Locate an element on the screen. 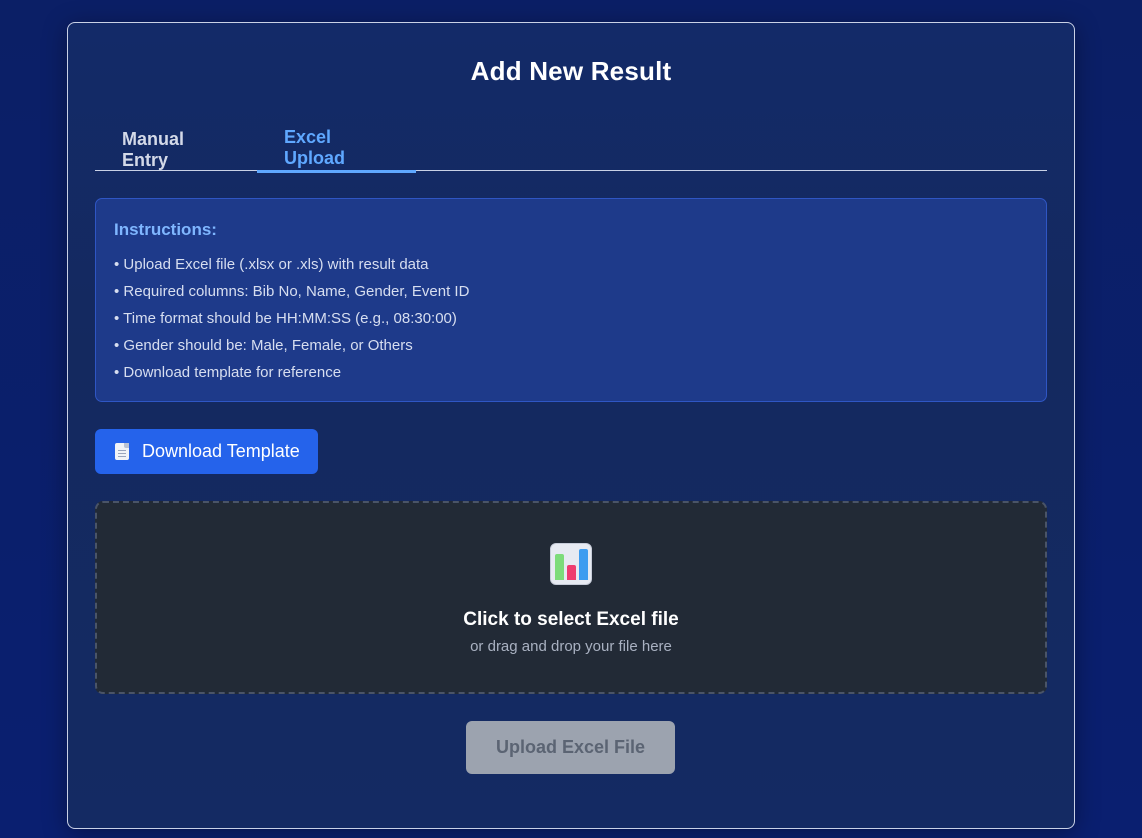 The width and height of the screenshot is (1142, 838). page-title: Add New Result is located at coordinates (571, 71).